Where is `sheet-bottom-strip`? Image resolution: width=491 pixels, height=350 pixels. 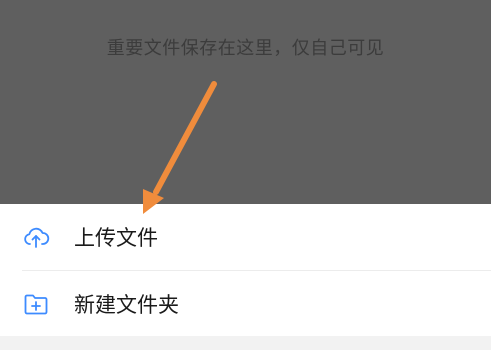
sheet-bottom-strip is located at coordinates (245, 343).